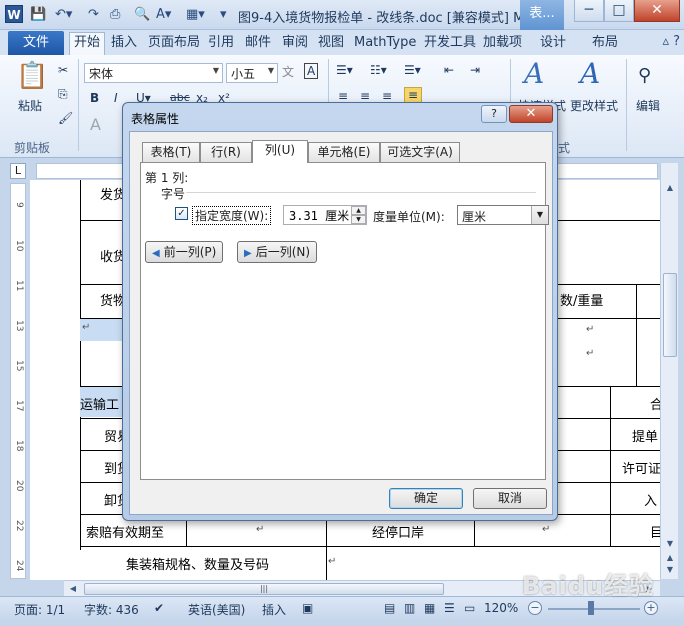 Image resolution: width=684 pixels, height=626 pixels. Describe the element at coordinates (252, 73) in the screenshot. I see `font-size-combo: 小五 ▼` at that location.